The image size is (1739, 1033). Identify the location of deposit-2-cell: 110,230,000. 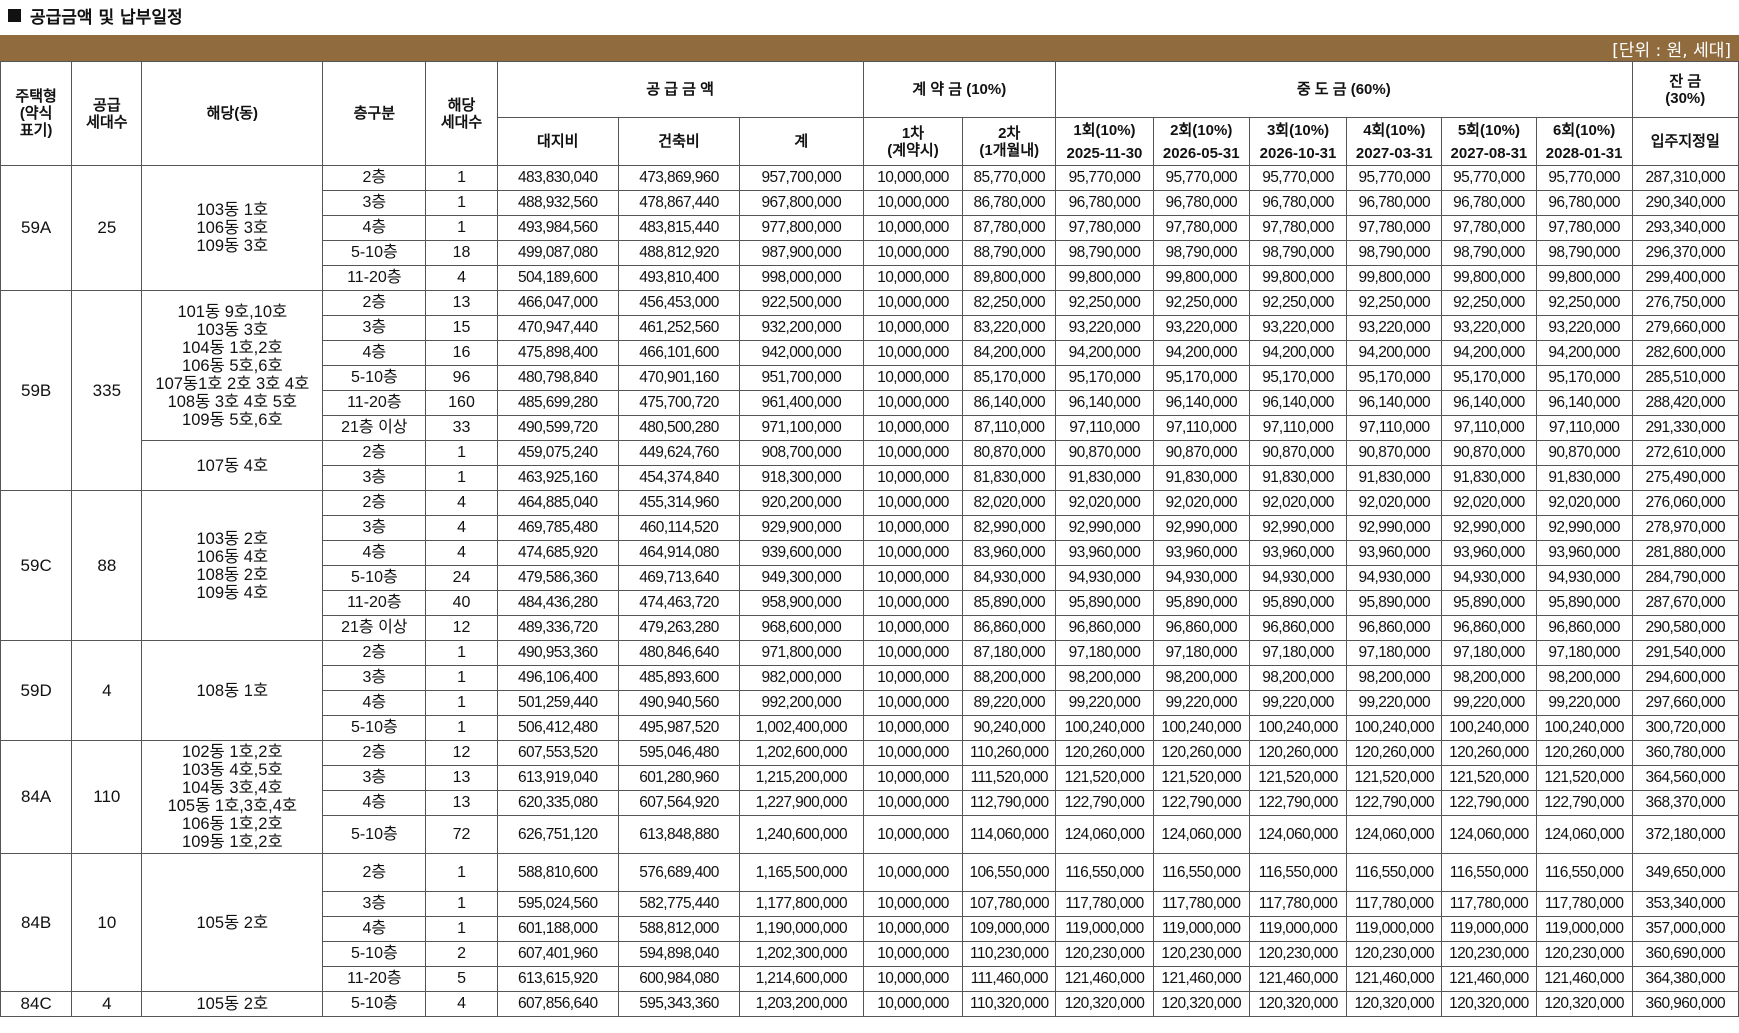
(1009, 954).